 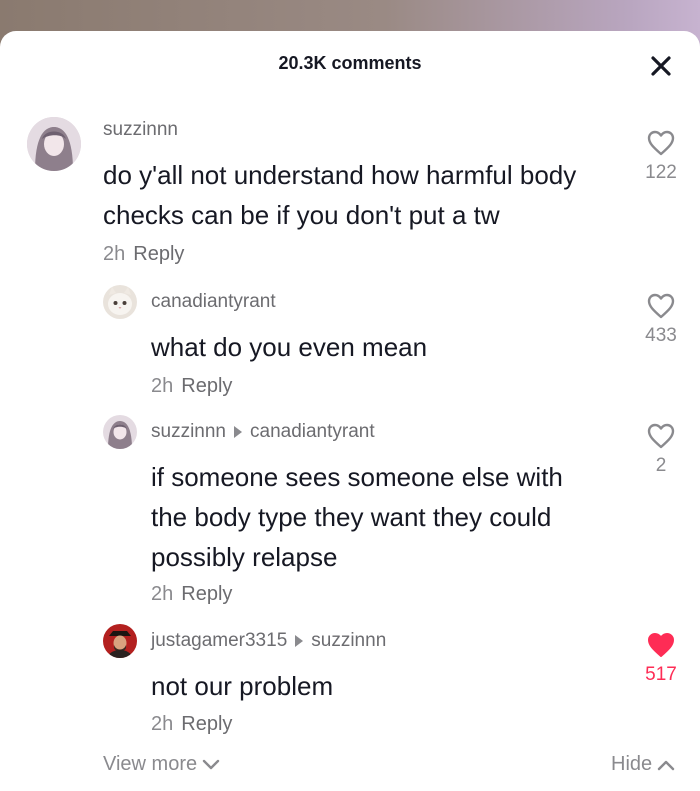 I want to click on comment-text: what do you even mean, so click(x=289, y=347).